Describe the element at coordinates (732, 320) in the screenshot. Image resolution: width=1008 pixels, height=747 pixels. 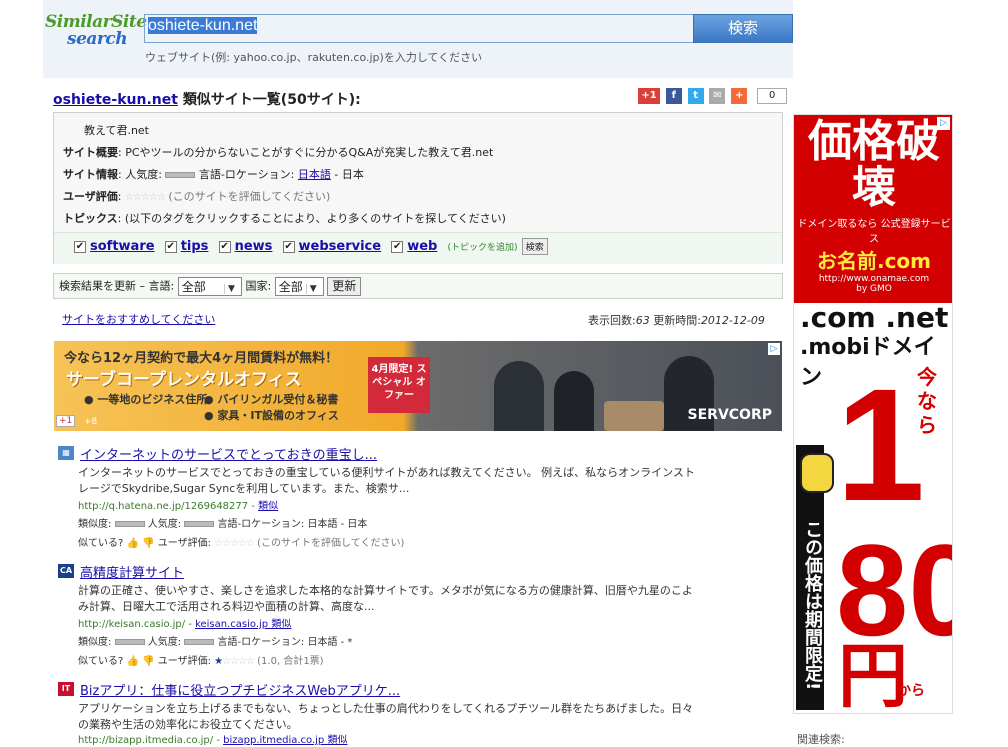
I see `updated-date: 2012-12-09` at that location.